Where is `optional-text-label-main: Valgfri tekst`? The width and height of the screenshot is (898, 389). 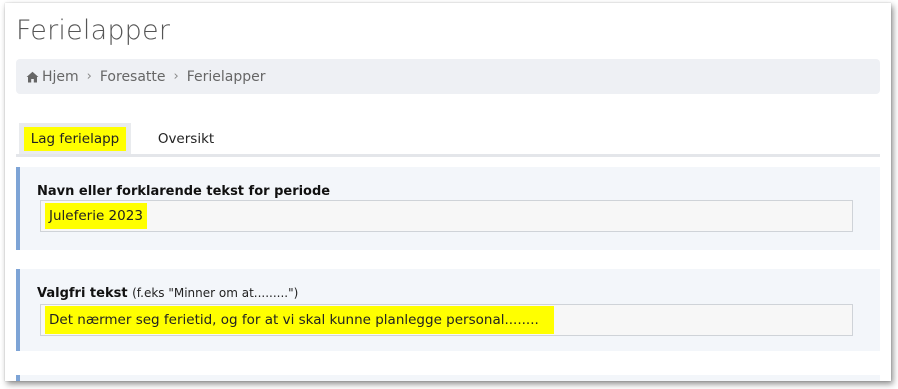
optional-text-label-main: Valgfri tekst is located at coordinates (82, 293).